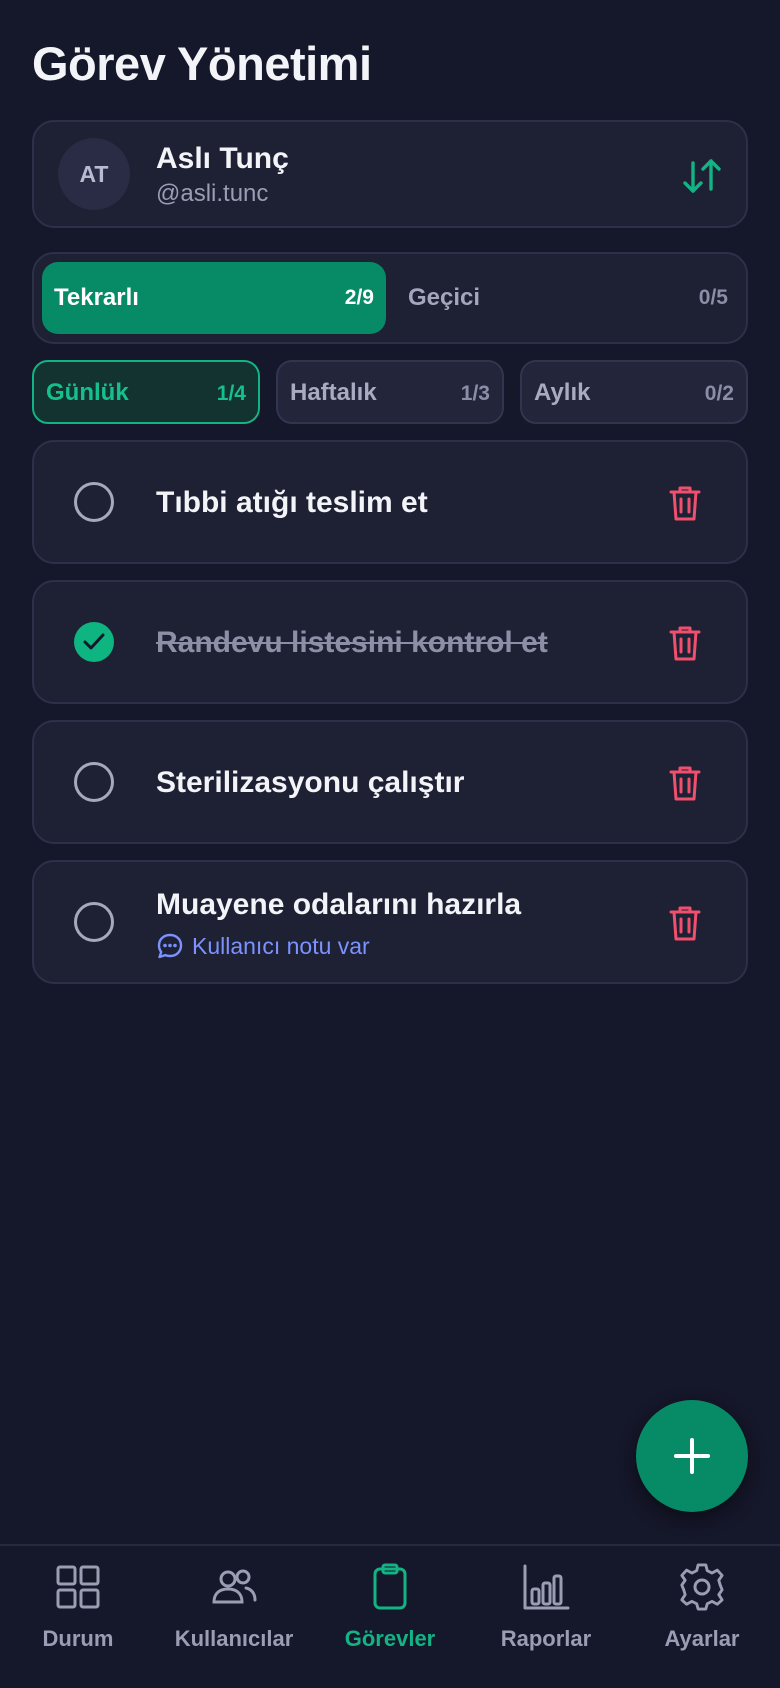 The height and width of the screenshot is (1688, 780). I want to click on nav-item-status: Durum, so click(78, 1607).